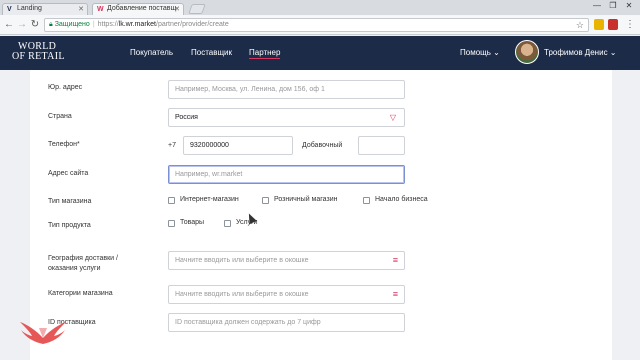 This screenshot has width=640, height=360. I want to click on categories-input: Начните вводить или выберите в окошке ≡, so click(286, 294).